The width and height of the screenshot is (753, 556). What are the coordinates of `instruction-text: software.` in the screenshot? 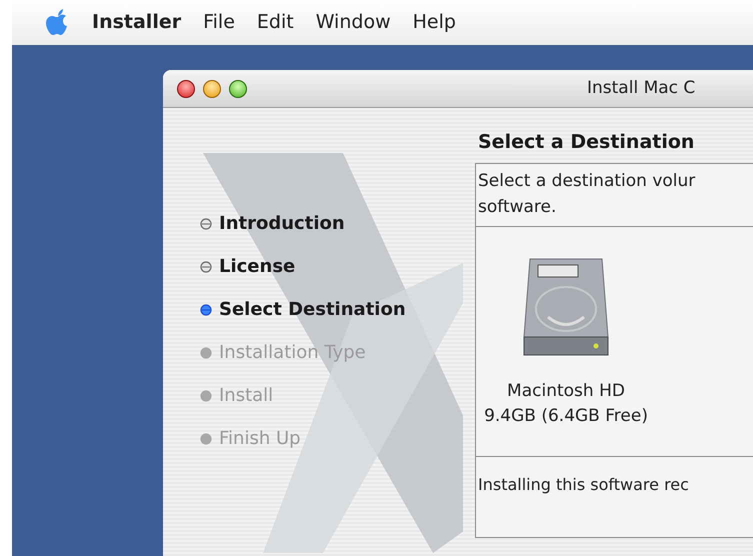 It's located at (518, 207).